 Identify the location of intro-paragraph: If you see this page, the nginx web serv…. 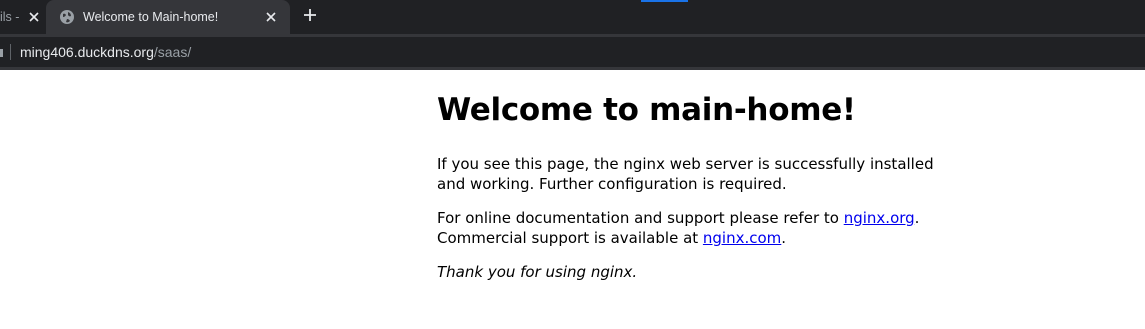
(685, 174).